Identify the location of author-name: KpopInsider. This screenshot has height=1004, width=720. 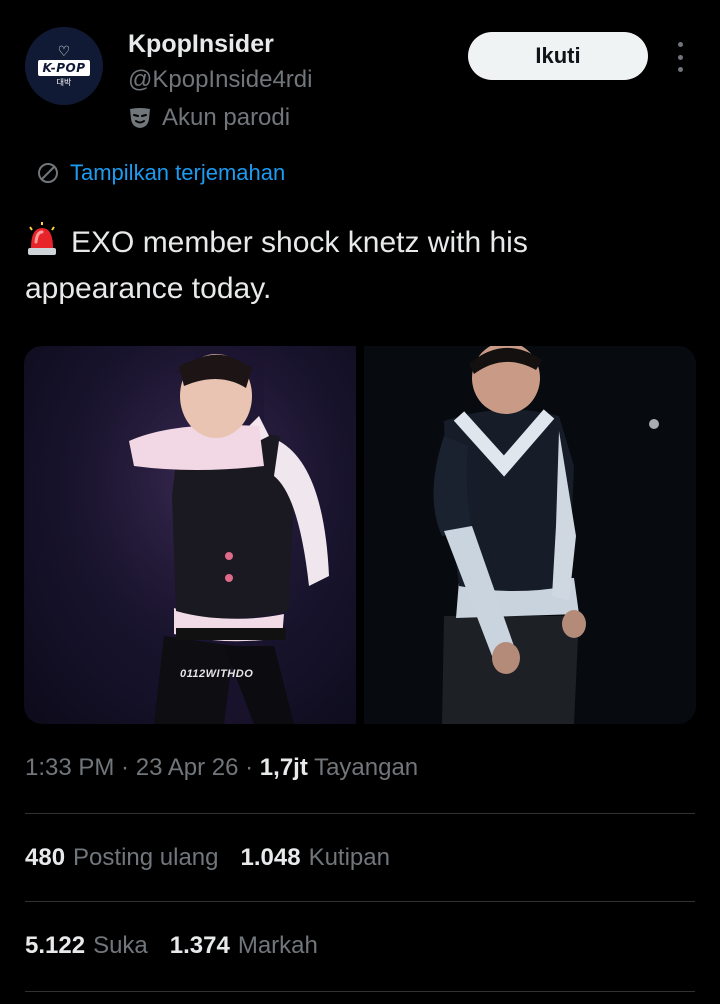
(201, 44).